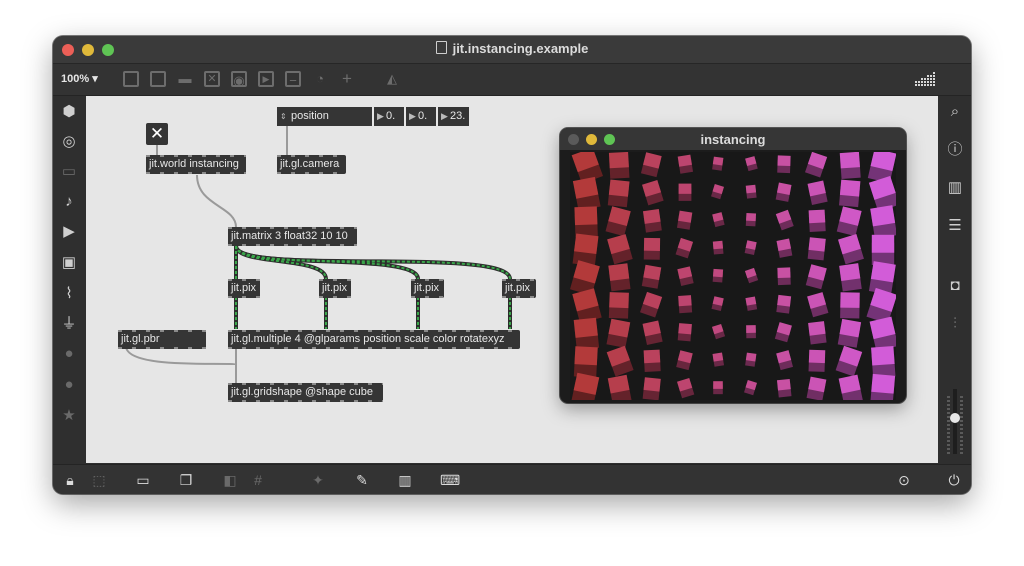 The width and height of the screenshot is (1024, 566). Describe the element at coordinates (69, 354) in the screenshot. I see `beap-icon: ●` at that location.